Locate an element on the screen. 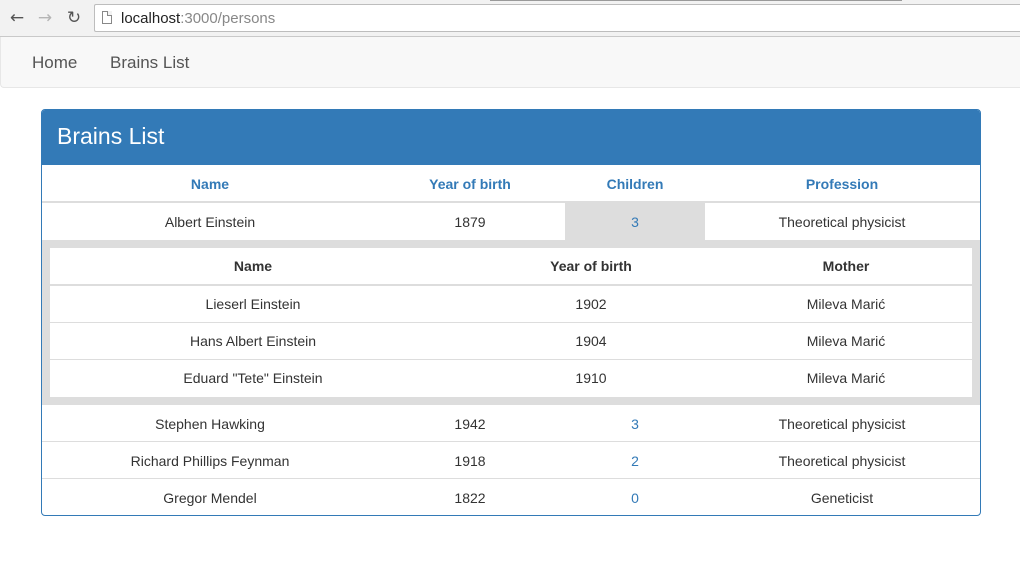 The image size is (1020, 564). col-header-year: Year of birth is located at coordinates (470, 184).